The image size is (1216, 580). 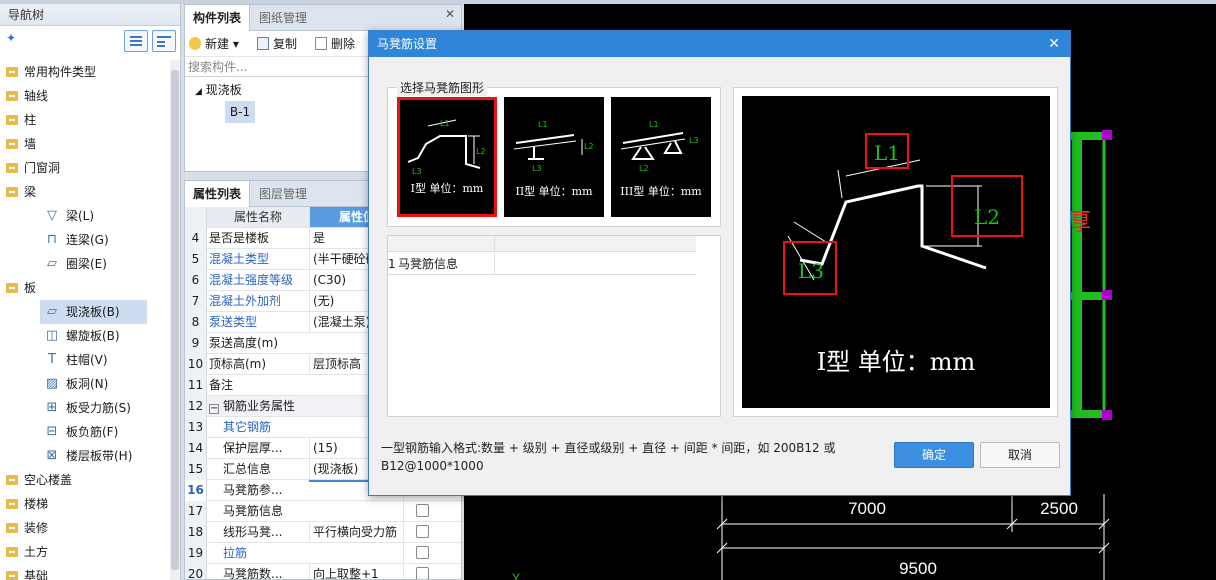 I want to click on axis-label: Y, so click(x=516, y=575).